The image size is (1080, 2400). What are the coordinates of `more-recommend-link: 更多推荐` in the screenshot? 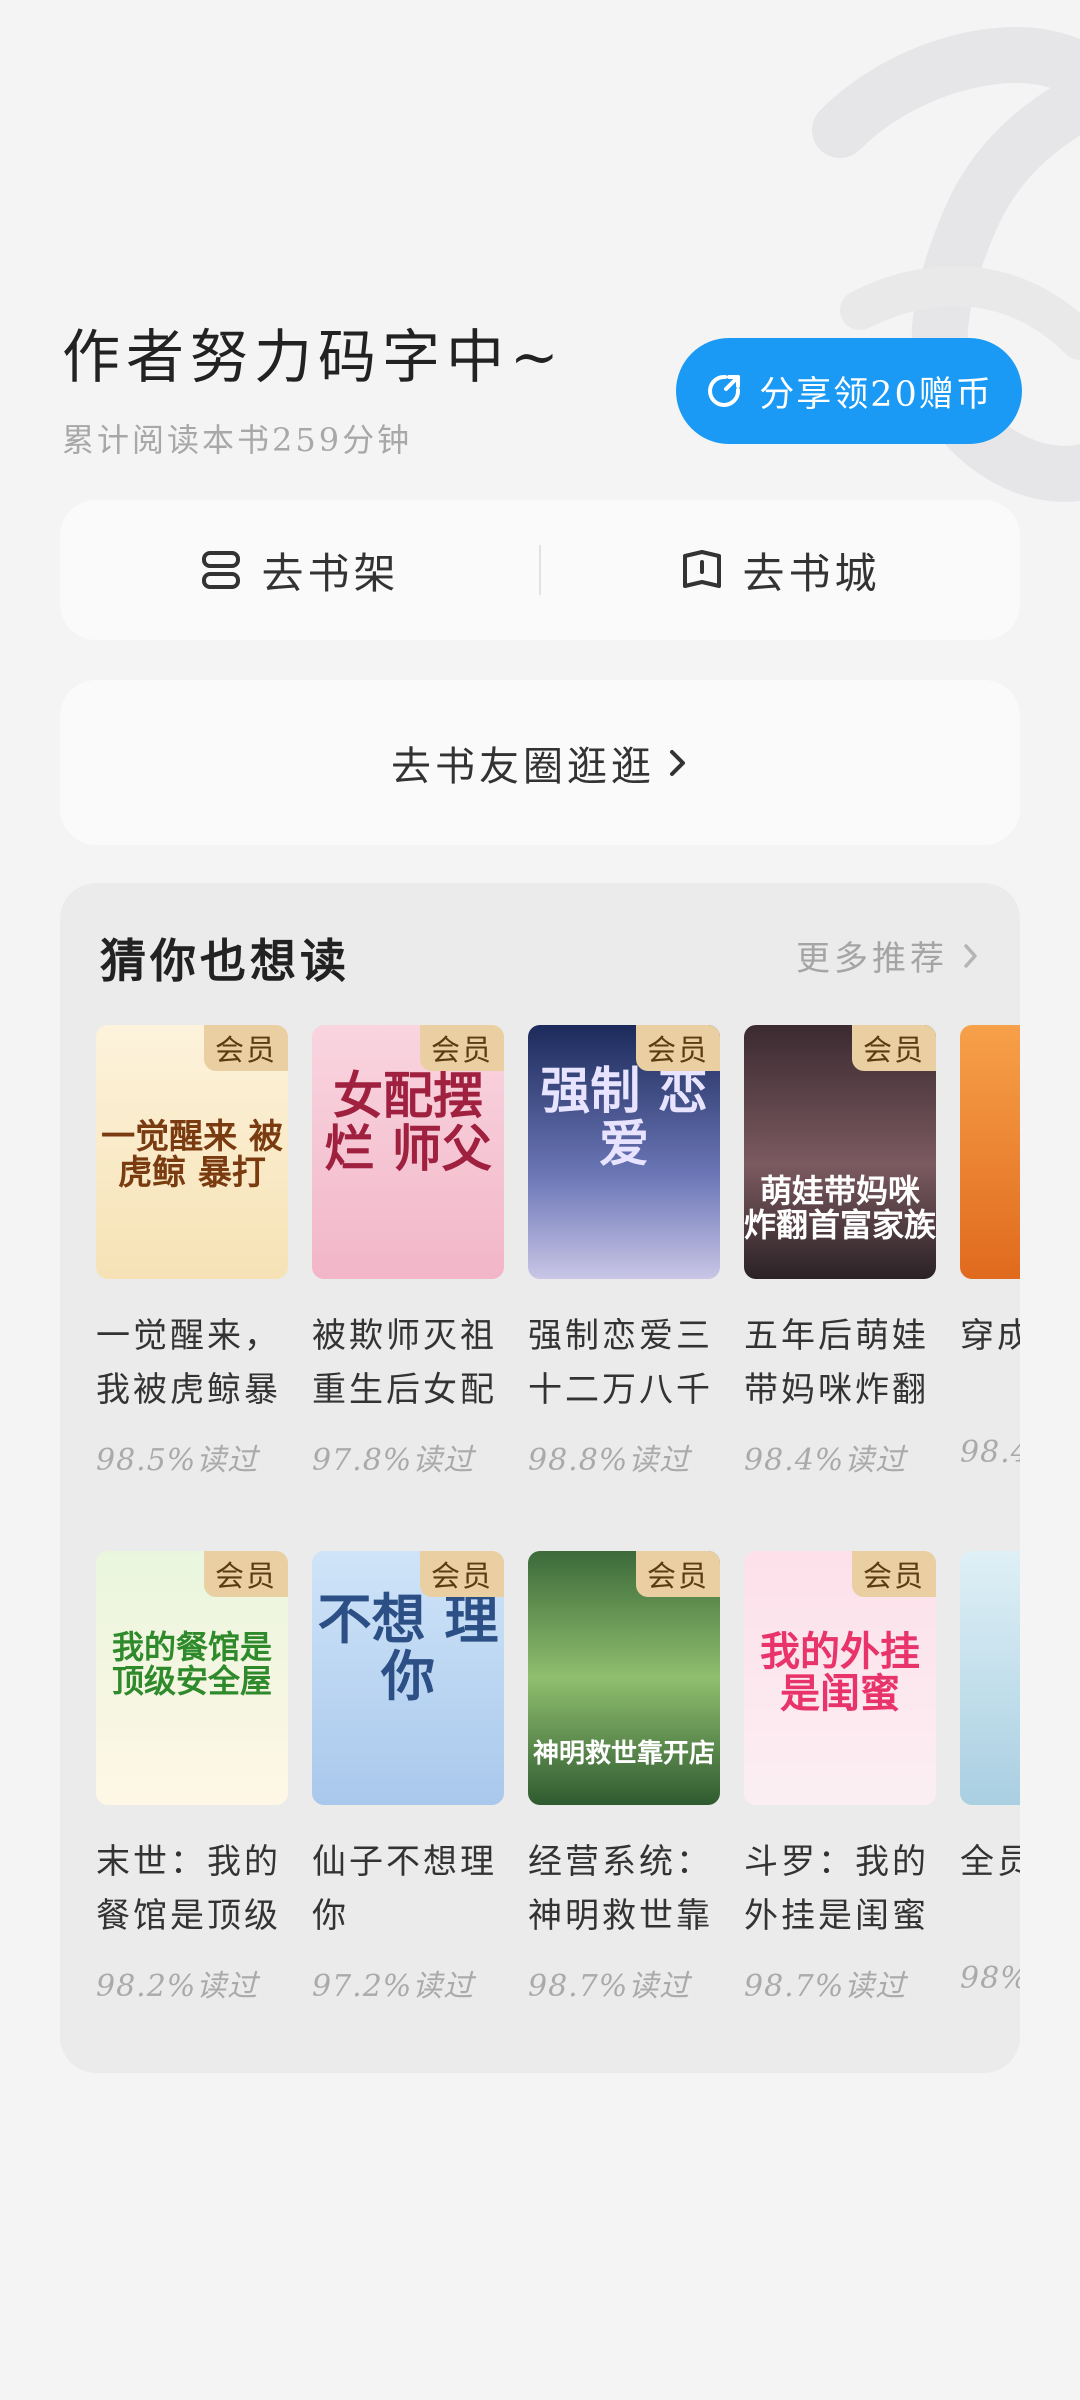 It's located at (888, 955).